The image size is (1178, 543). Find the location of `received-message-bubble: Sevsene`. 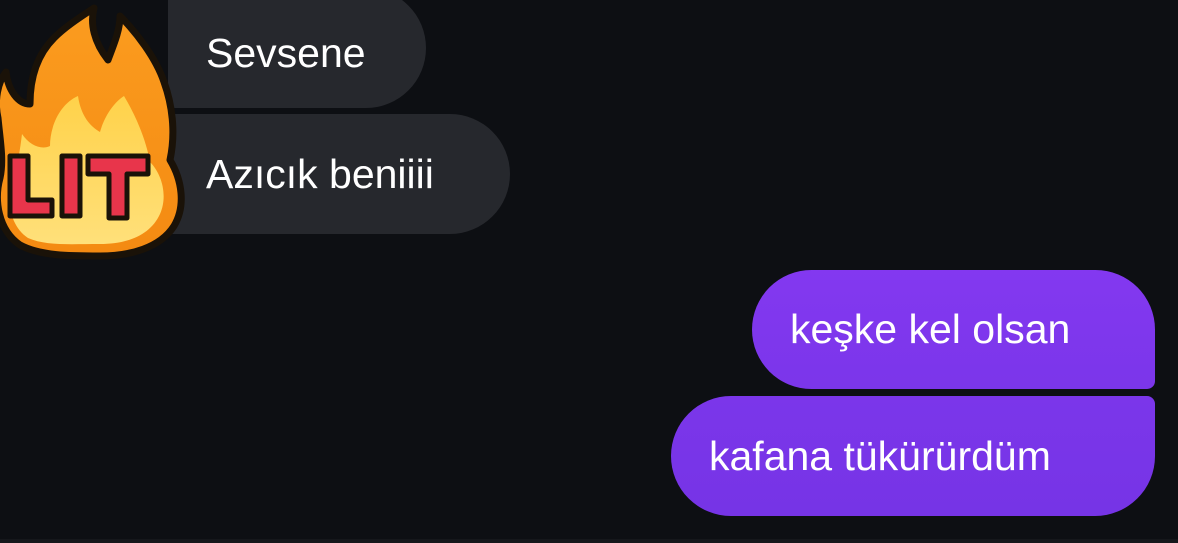

received-message-bubble: Sevsene is located at coordinates (297, 54).